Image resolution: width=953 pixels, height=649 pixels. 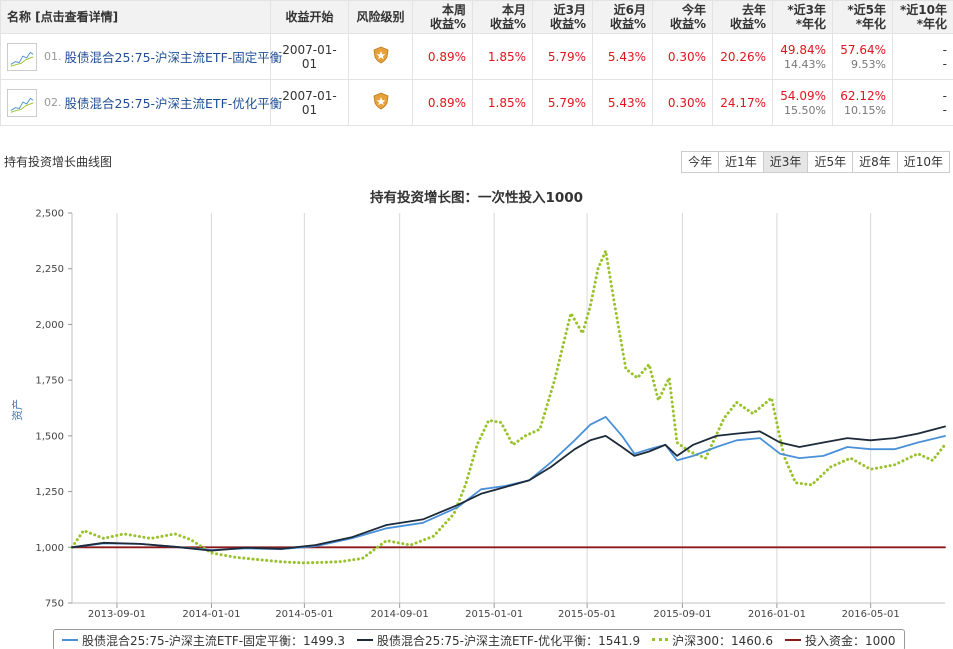 What do you see at coordinates (722, 640) in the screenshot?
I see `legend-label-csi300: 沪深300：1460.6` at bounding box center [722, 640].